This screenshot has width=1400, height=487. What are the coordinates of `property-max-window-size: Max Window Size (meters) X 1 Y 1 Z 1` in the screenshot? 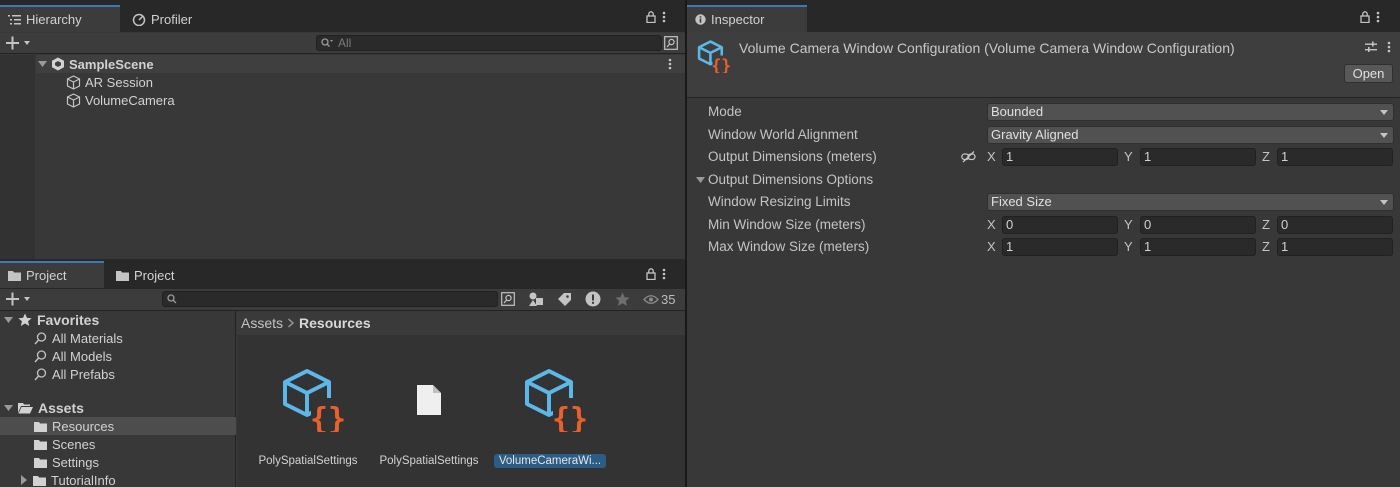 It's located at (1043, 247).